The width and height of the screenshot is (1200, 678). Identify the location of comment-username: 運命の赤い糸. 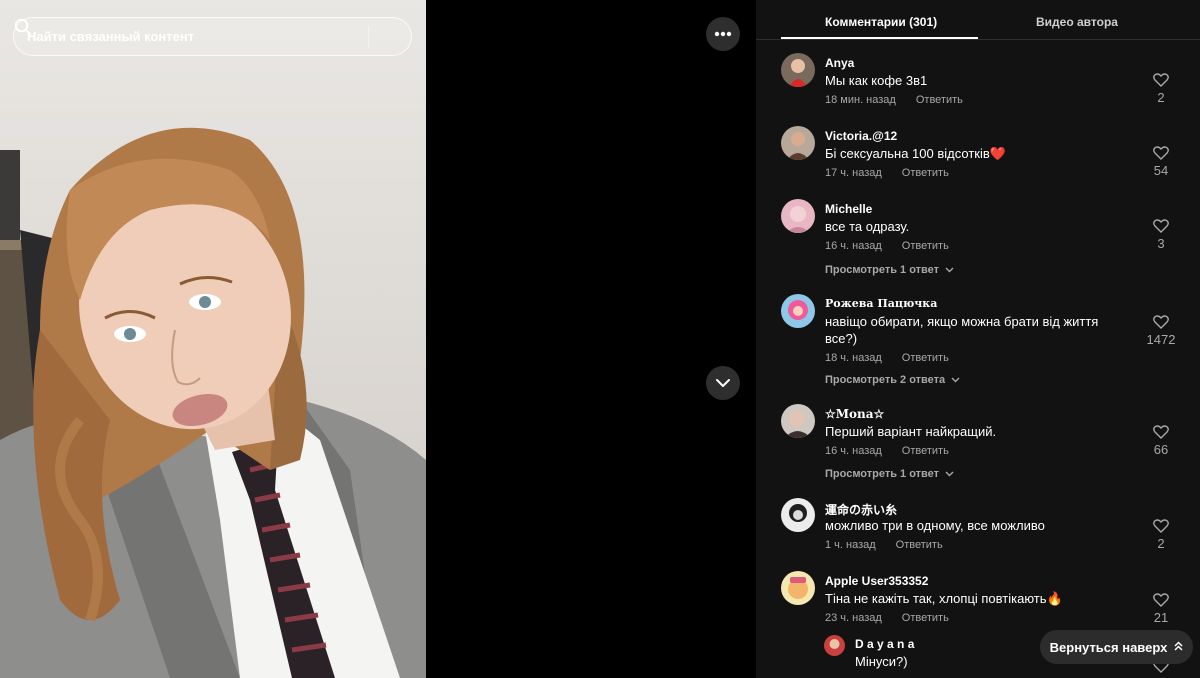
(861, 509).